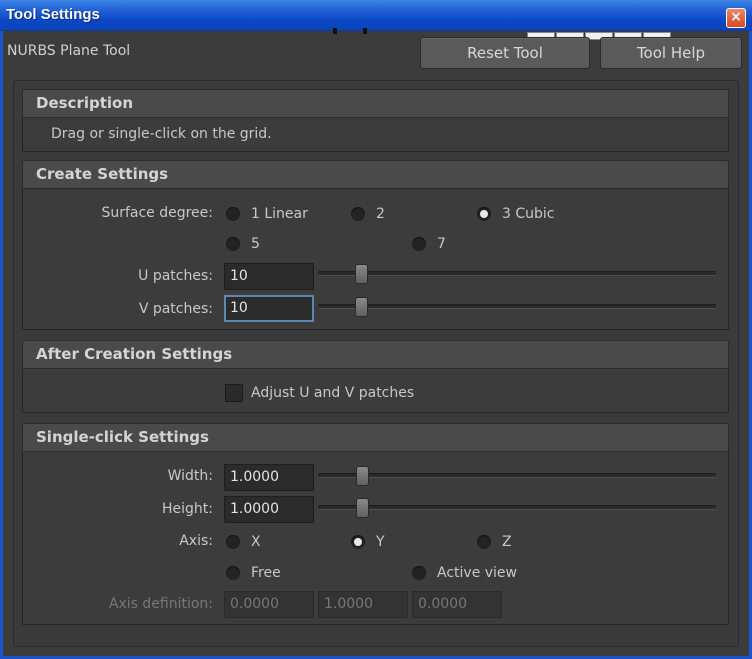 The width and height of the screenshot is (752, 659). Describe the element at coordinates (234, 393) in the screenshot. I see `adjust-patches-checkbox` at that location.